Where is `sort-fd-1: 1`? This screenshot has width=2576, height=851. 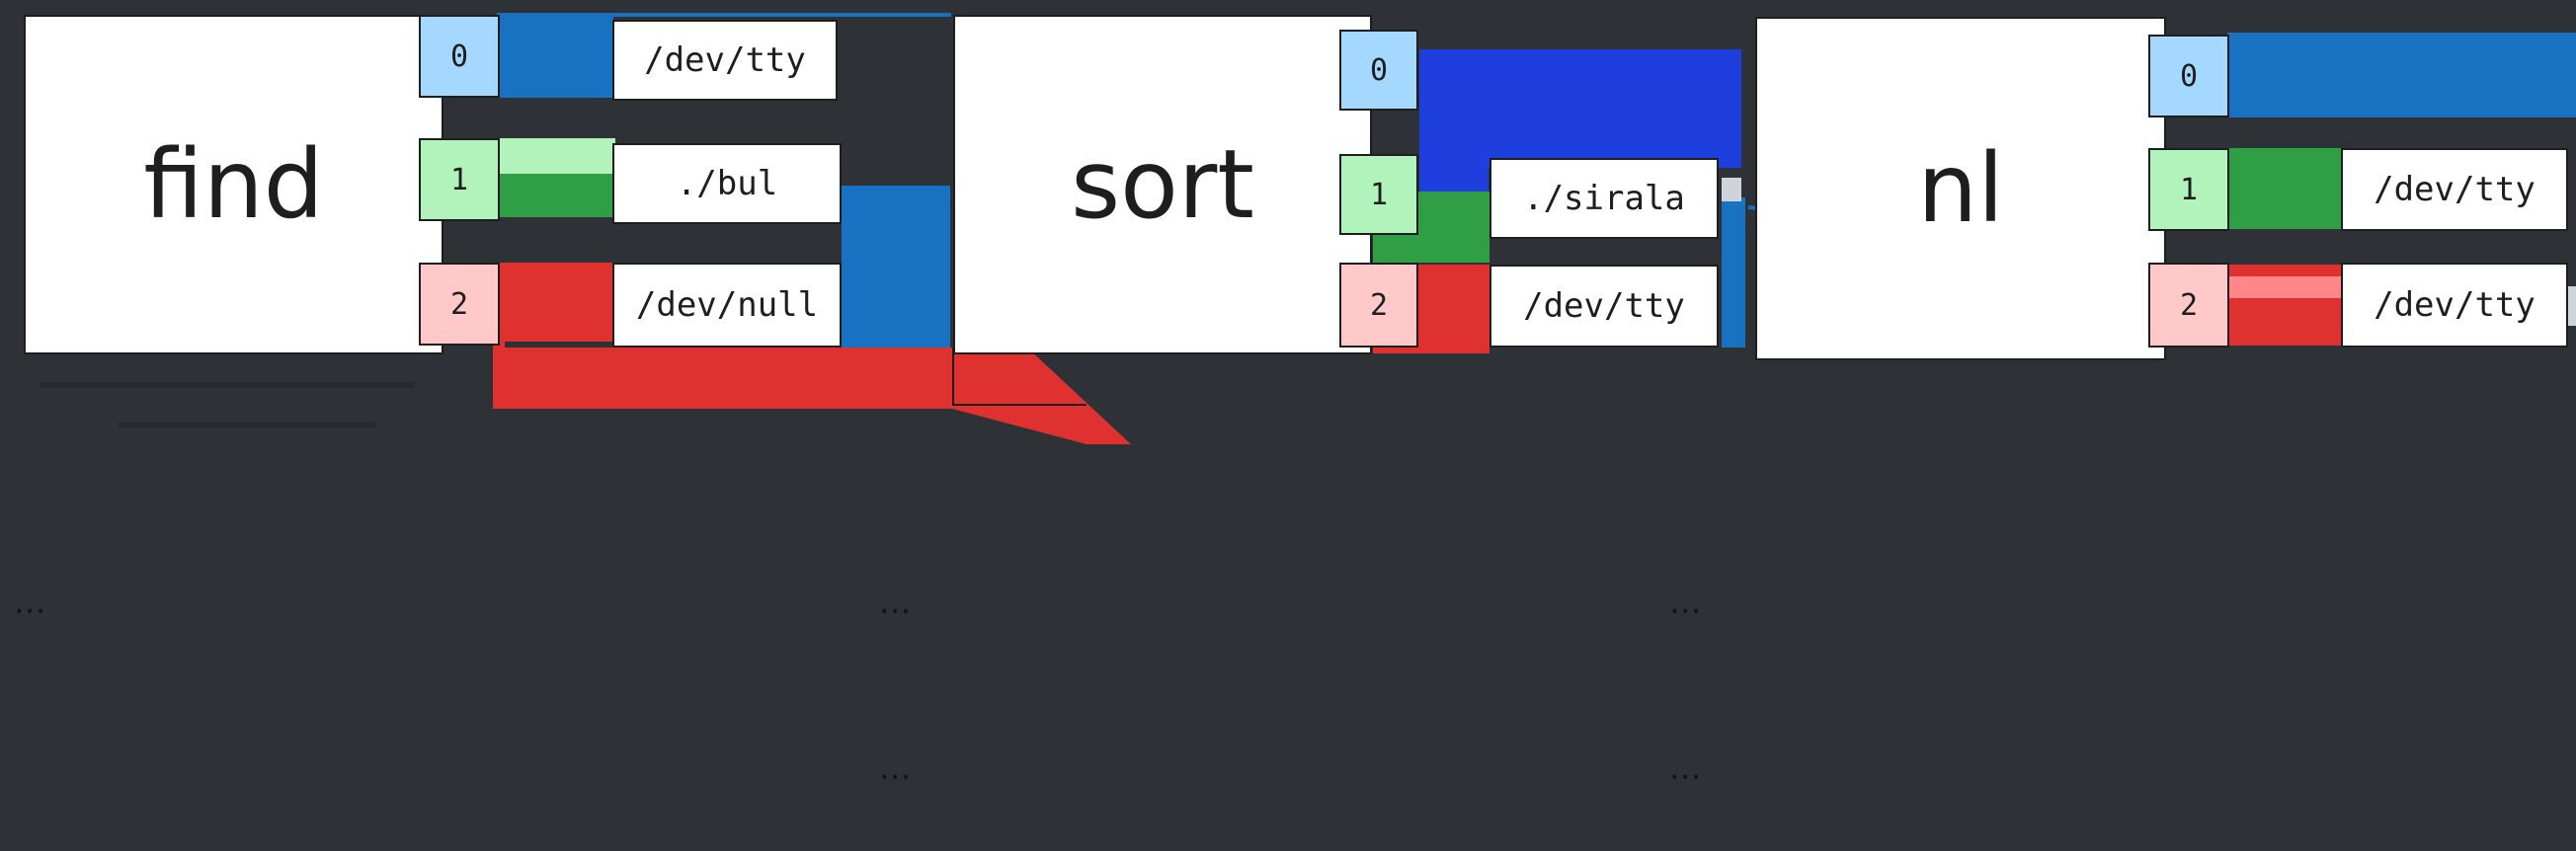
sort-fd-1: 1 is located at coordinates (1378, 194).